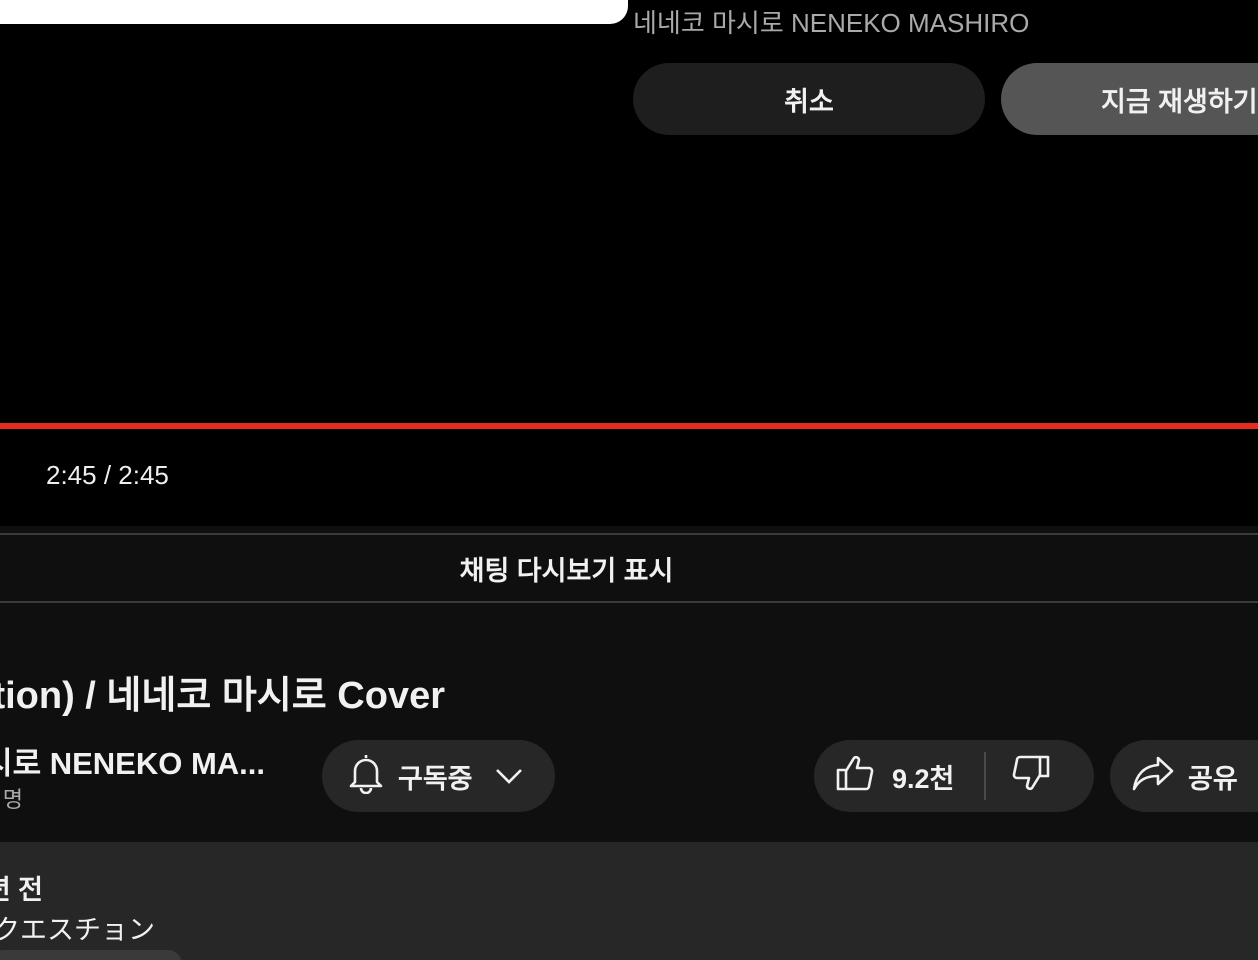 This screenshot has width=1258, height=960. I want to click on dislike-button, so click(1018, 776).